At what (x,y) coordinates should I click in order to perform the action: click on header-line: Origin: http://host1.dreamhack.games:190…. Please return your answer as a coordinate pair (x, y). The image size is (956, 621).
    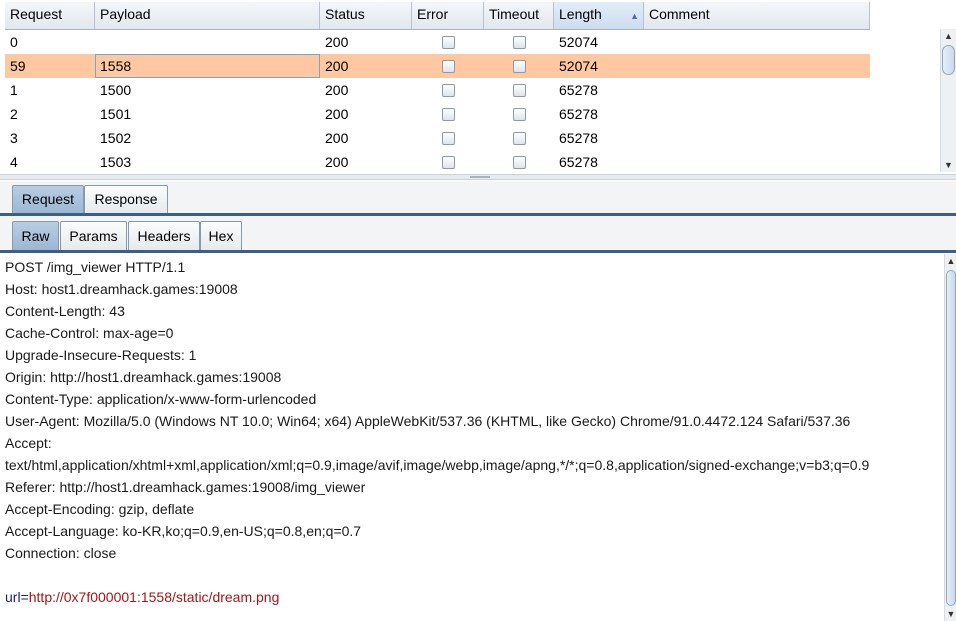
    Looking at the image, I should click on (143, 377).